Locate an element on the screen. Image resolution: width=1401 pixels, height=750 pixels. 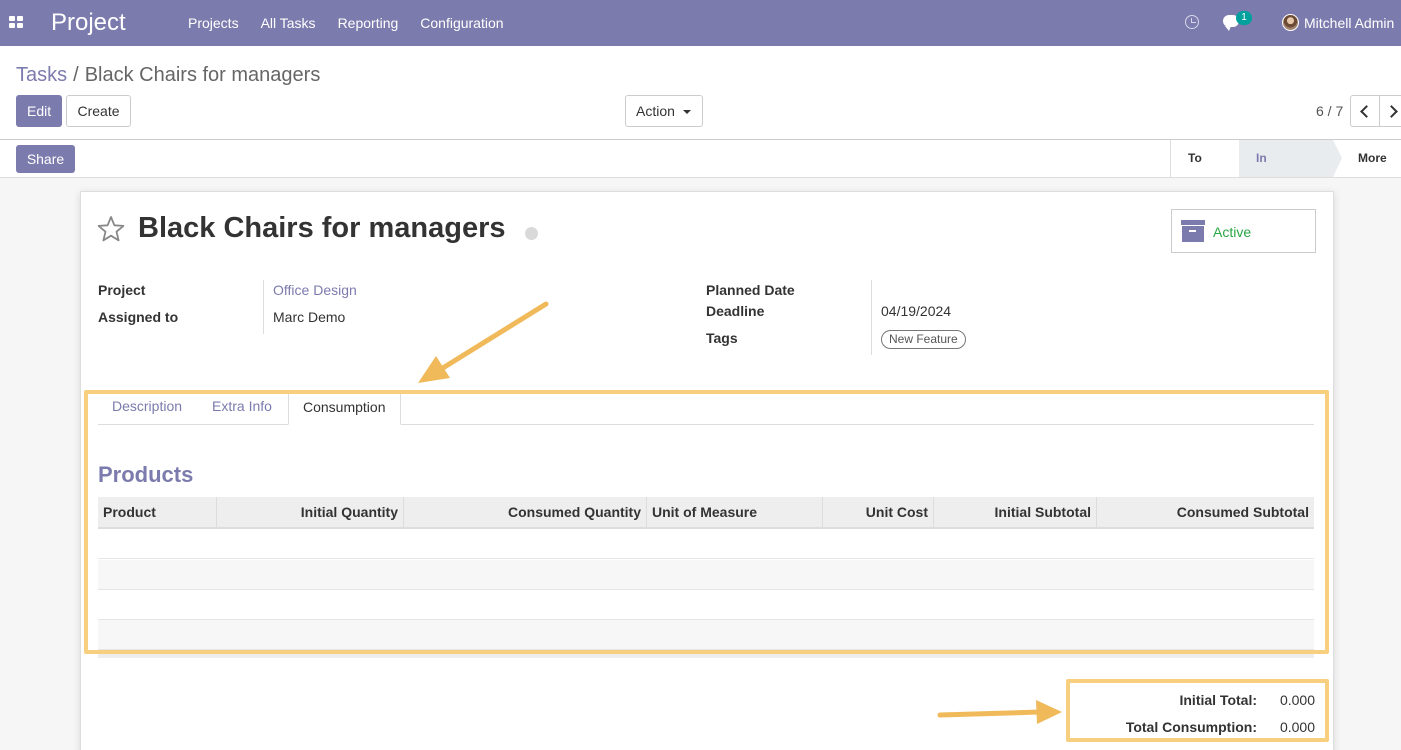
breadcrumb-current: Black Chairs for managers is located at coordinates (202, 75).